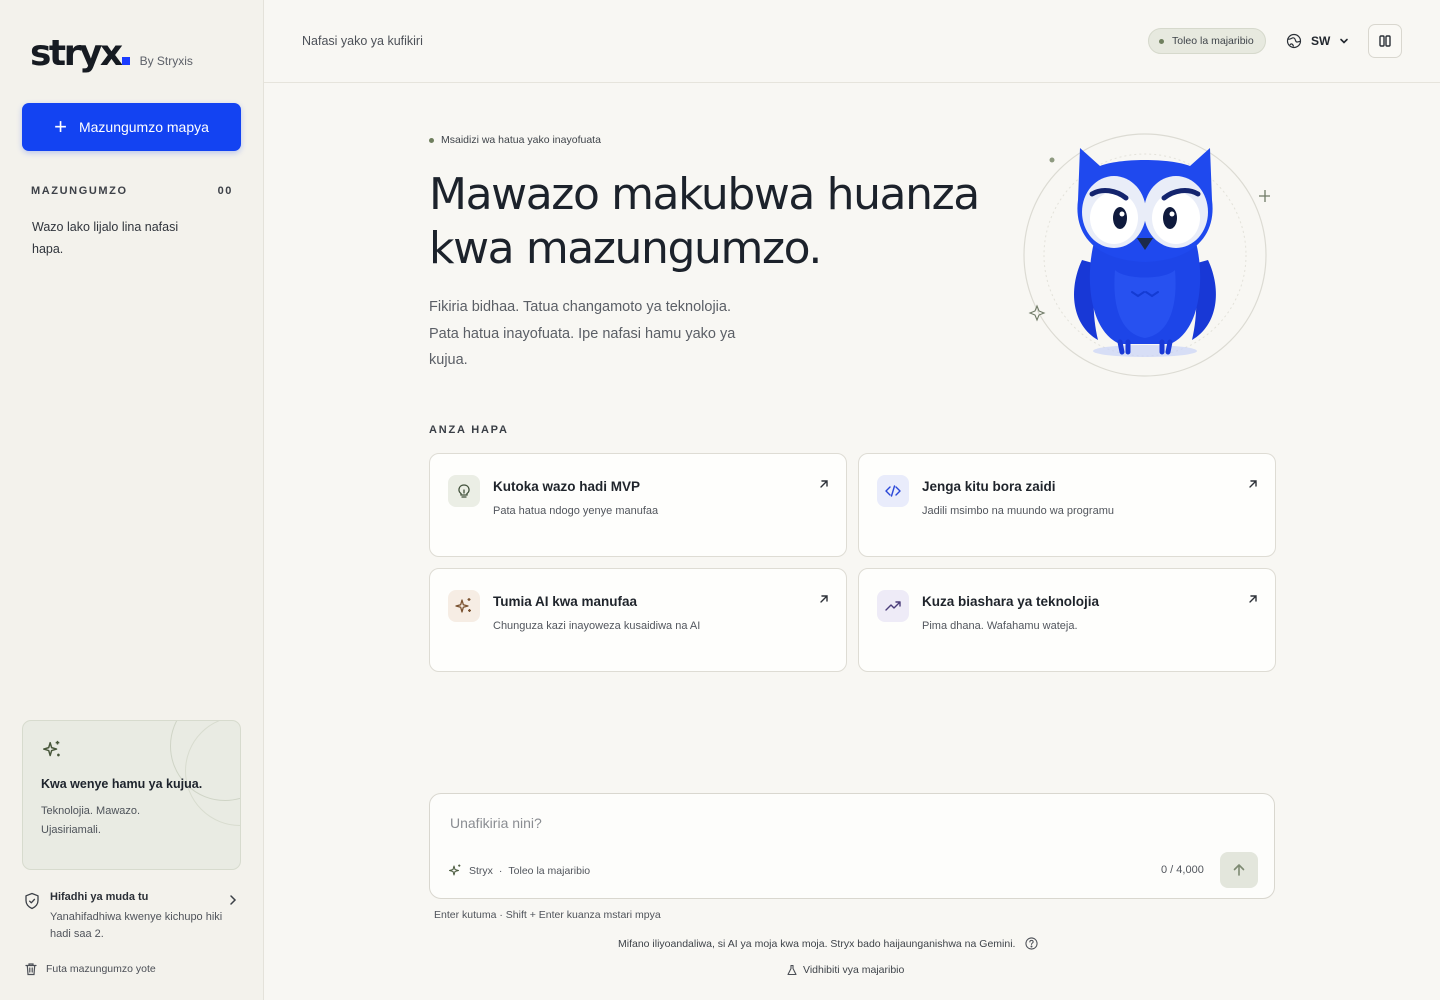 The width and height of the screenshot is (1440, 1000). What do you see at coordinates (549, 870) in the screenshot?
I see `mode-label: Toleo la majaribio` at bounding box center [549, 870].